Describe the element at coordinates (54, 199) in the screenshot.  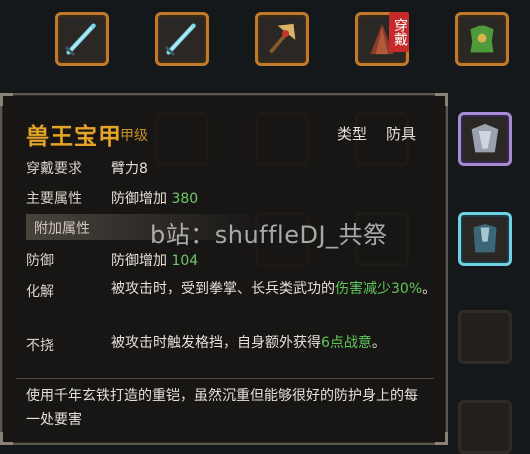
I see `main-attribute-label: 主要属性` at that location.